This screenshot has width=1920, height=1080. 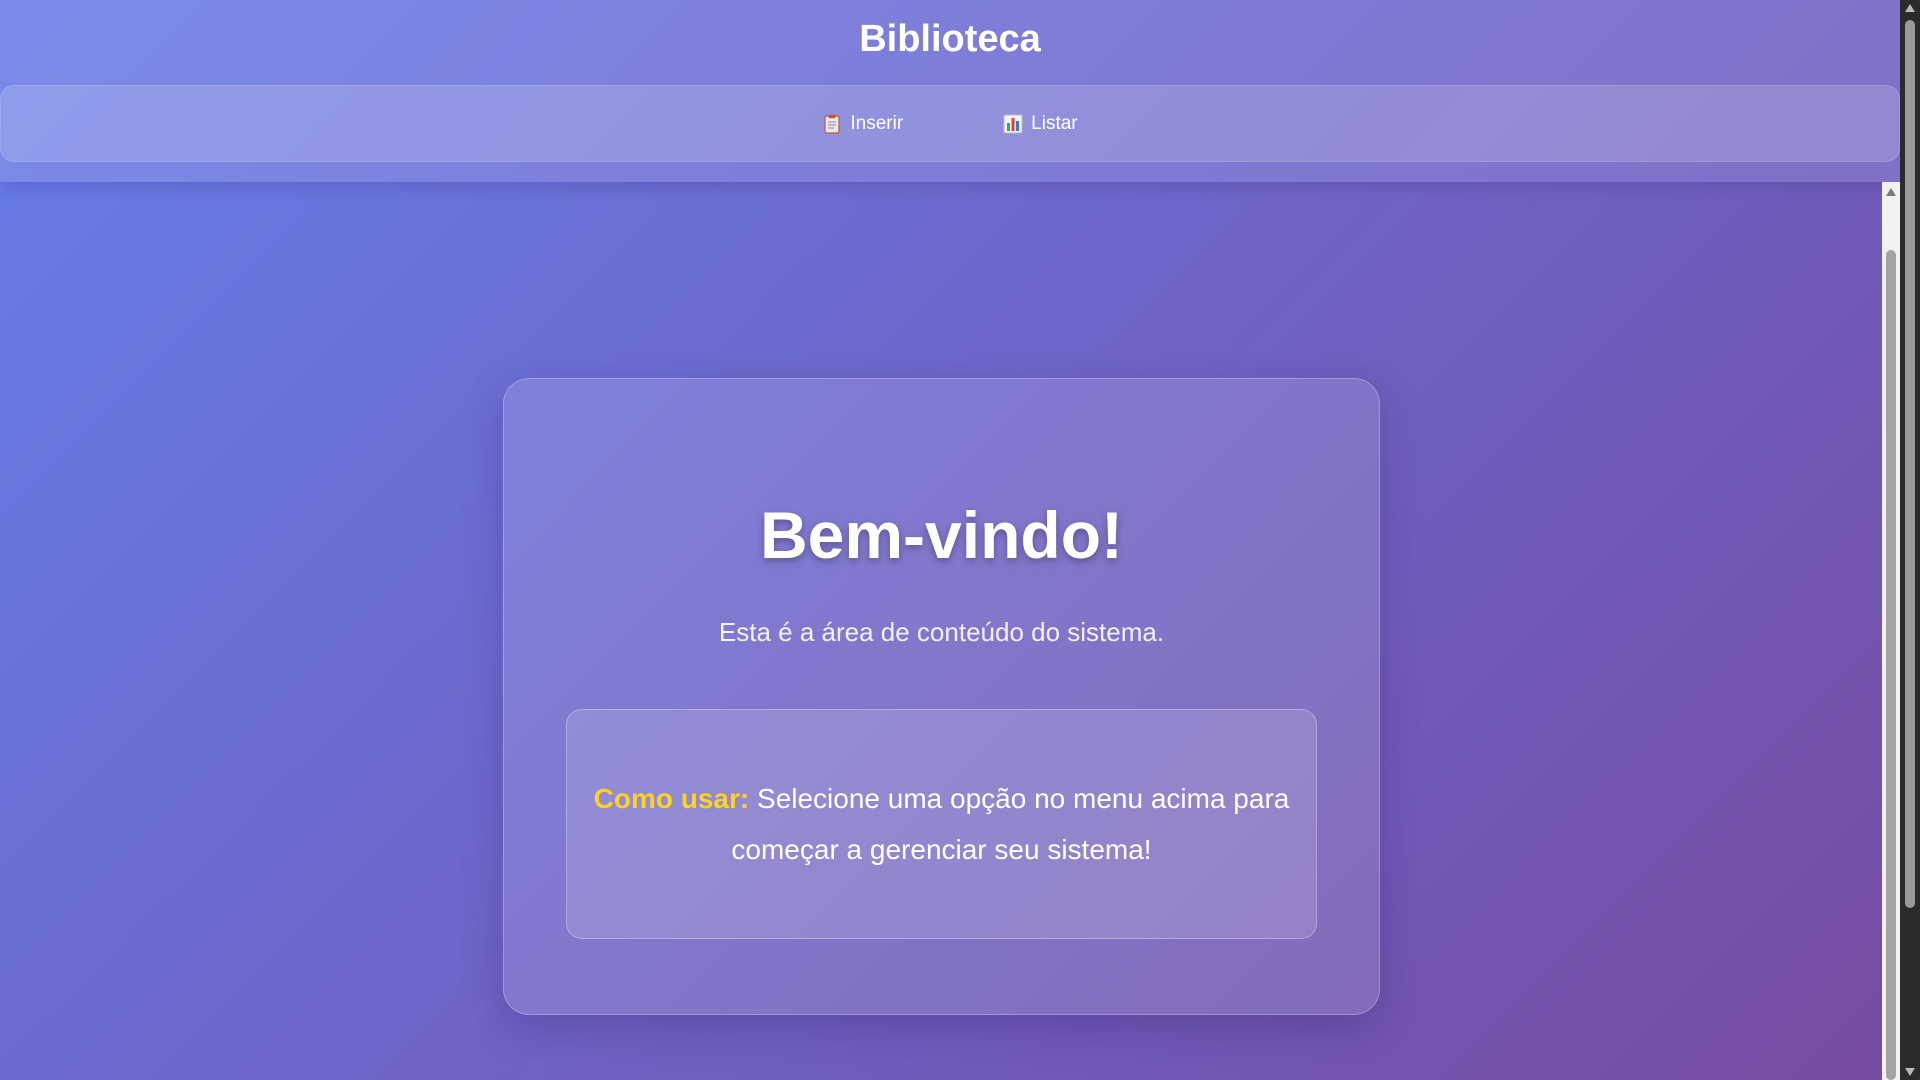 I want to click on window-scrollbar-thumb, so click(x=1910, y=464).